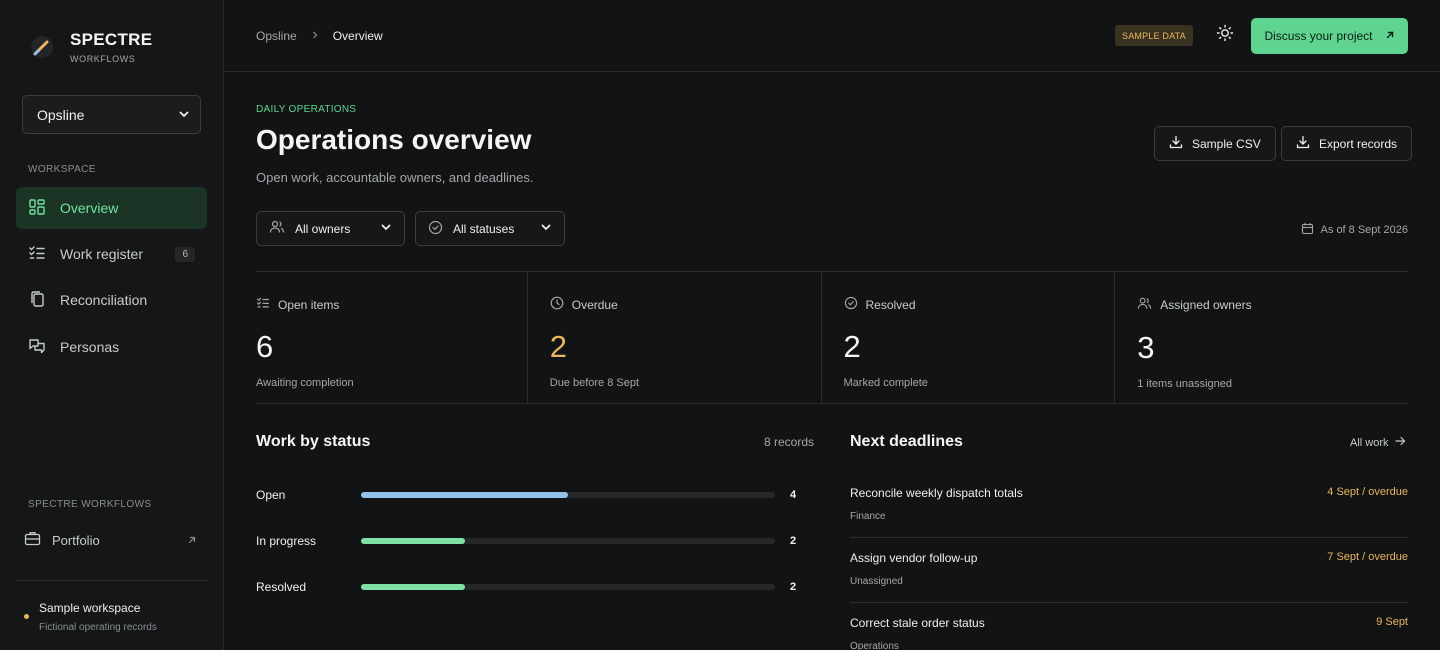  I want to click on stat-assigned-owners: Assigned owners 3 1 items unassigned, so click(1261, 337).